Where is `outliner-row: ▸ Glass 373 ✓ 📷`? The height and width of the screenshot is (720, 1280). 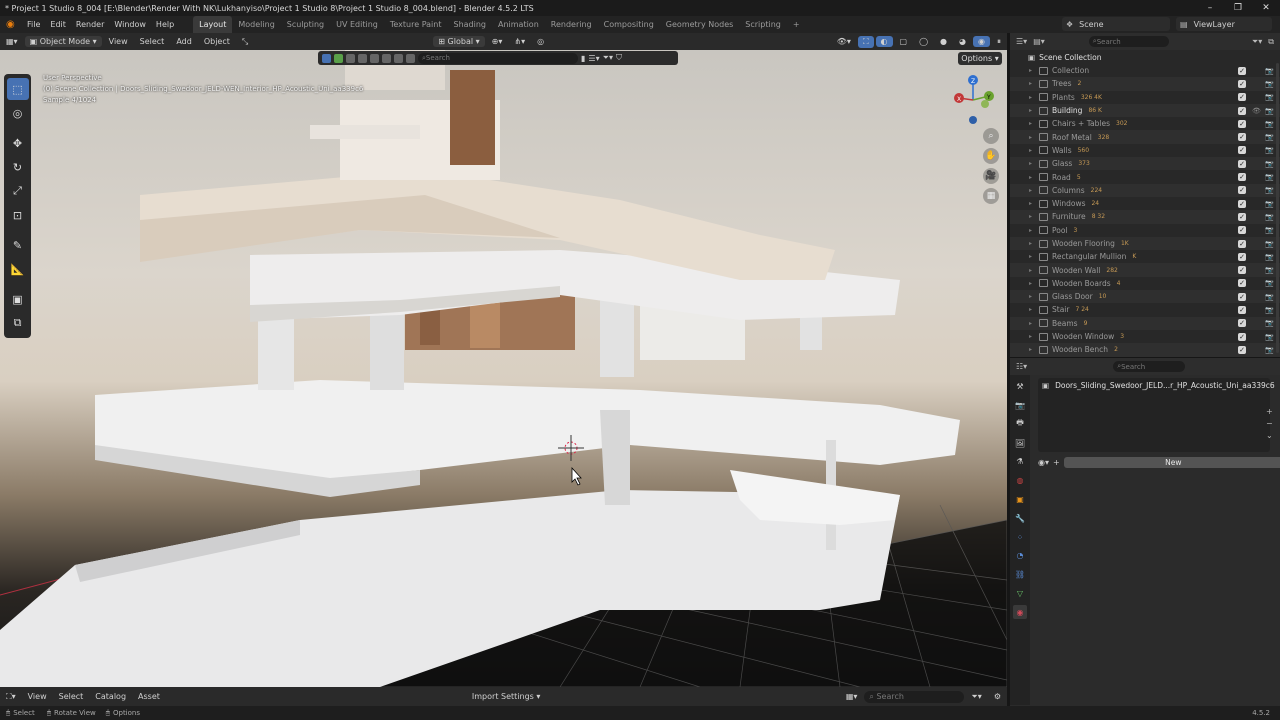
outliner-row: ▸ Glass 373 ✓ 📷 is located at coordinates (1145, 164).